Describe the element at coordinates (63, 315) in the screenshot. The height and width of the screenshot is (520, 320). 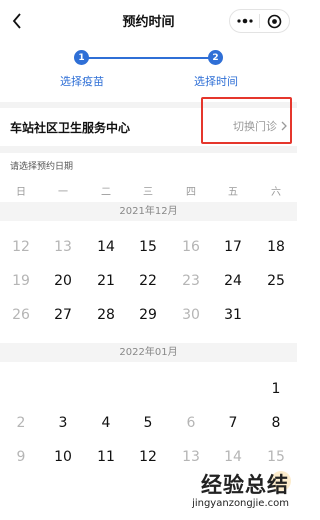
I see `calendar-day: 27` at that location.